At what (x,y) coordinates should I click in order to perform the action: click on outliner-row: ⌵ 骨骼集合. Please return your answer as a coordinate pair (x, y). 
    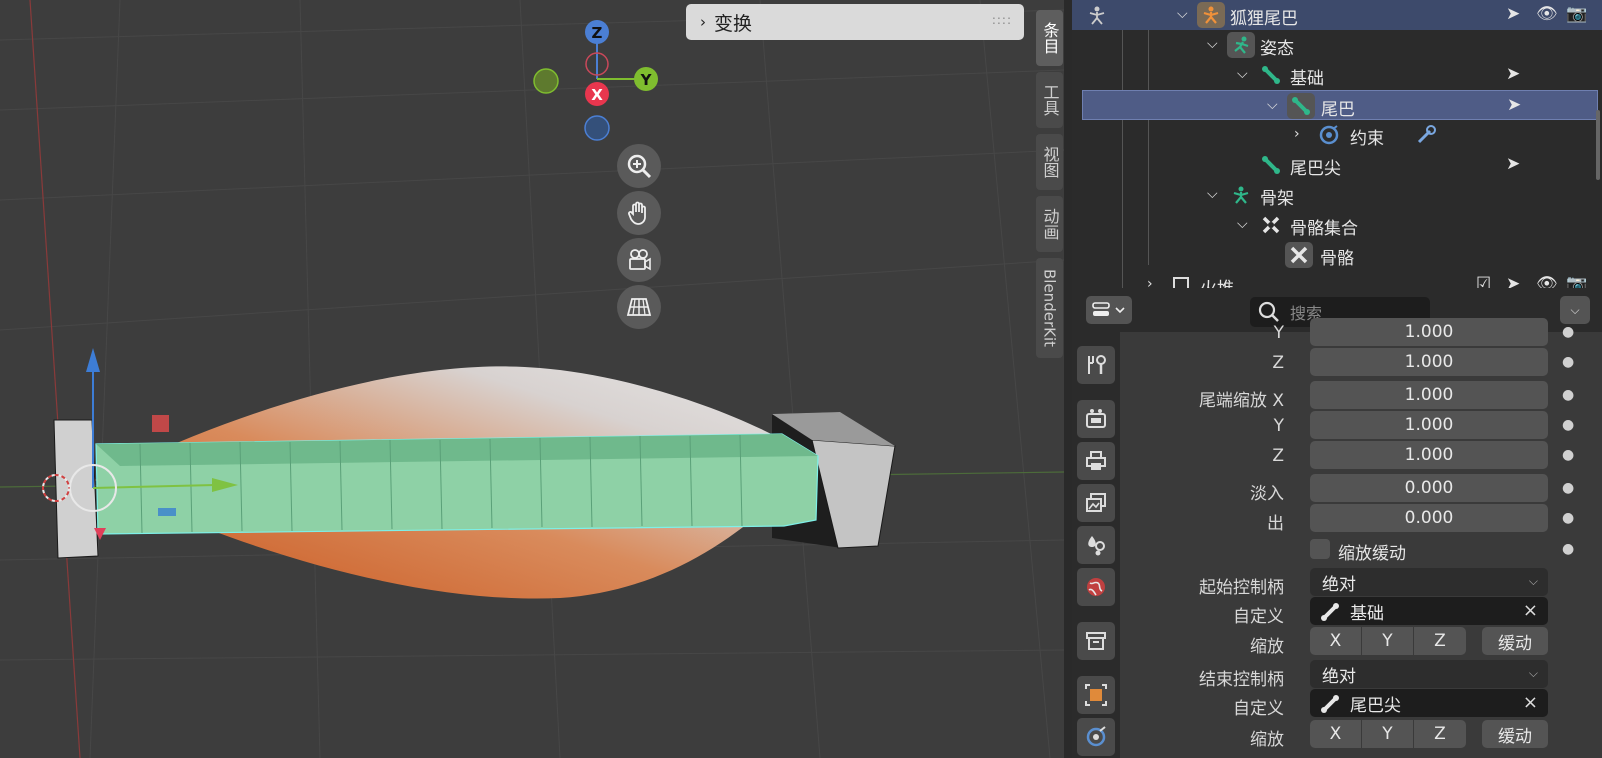
    Looking at the image, I should click on (1337, 225).